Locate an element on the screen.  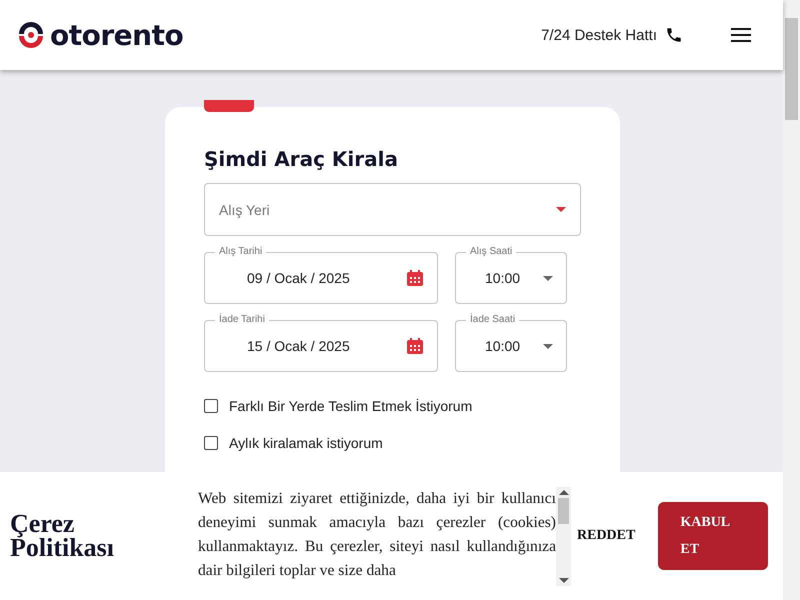
scroll-down-icon is located at coordinates (563, 580).